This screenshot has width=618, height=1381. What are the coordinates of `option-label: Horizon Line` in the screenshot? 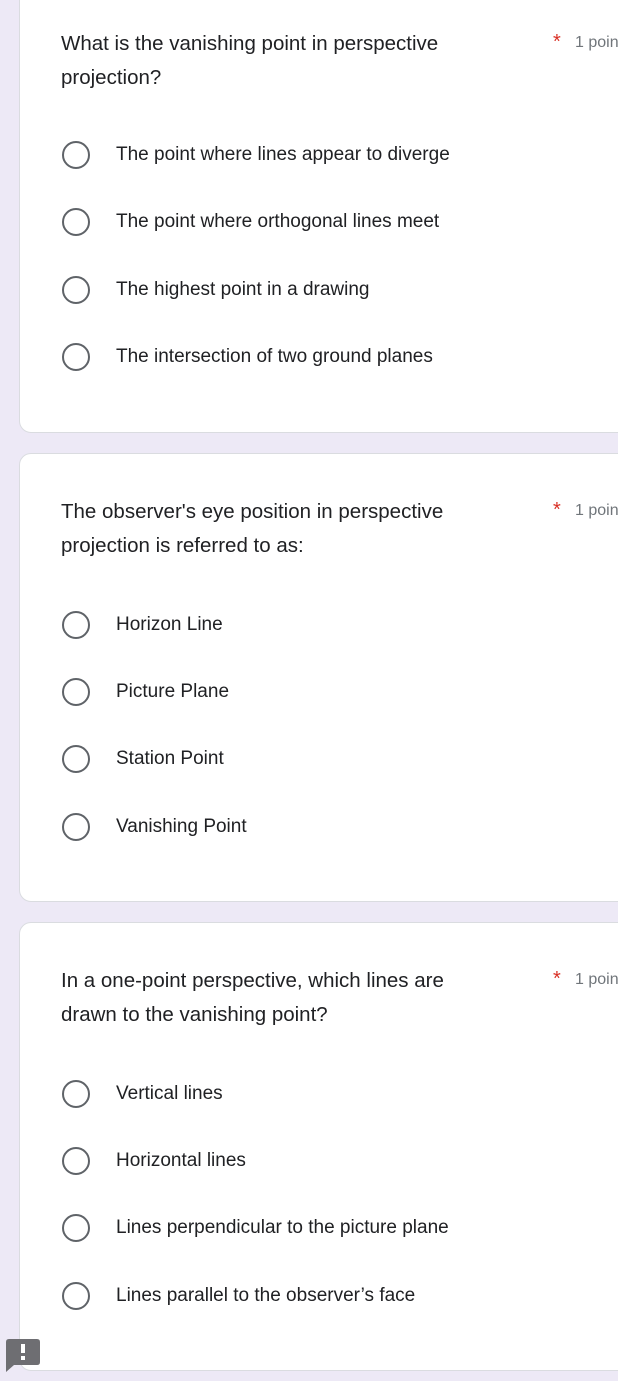 It's located at (169, 624).